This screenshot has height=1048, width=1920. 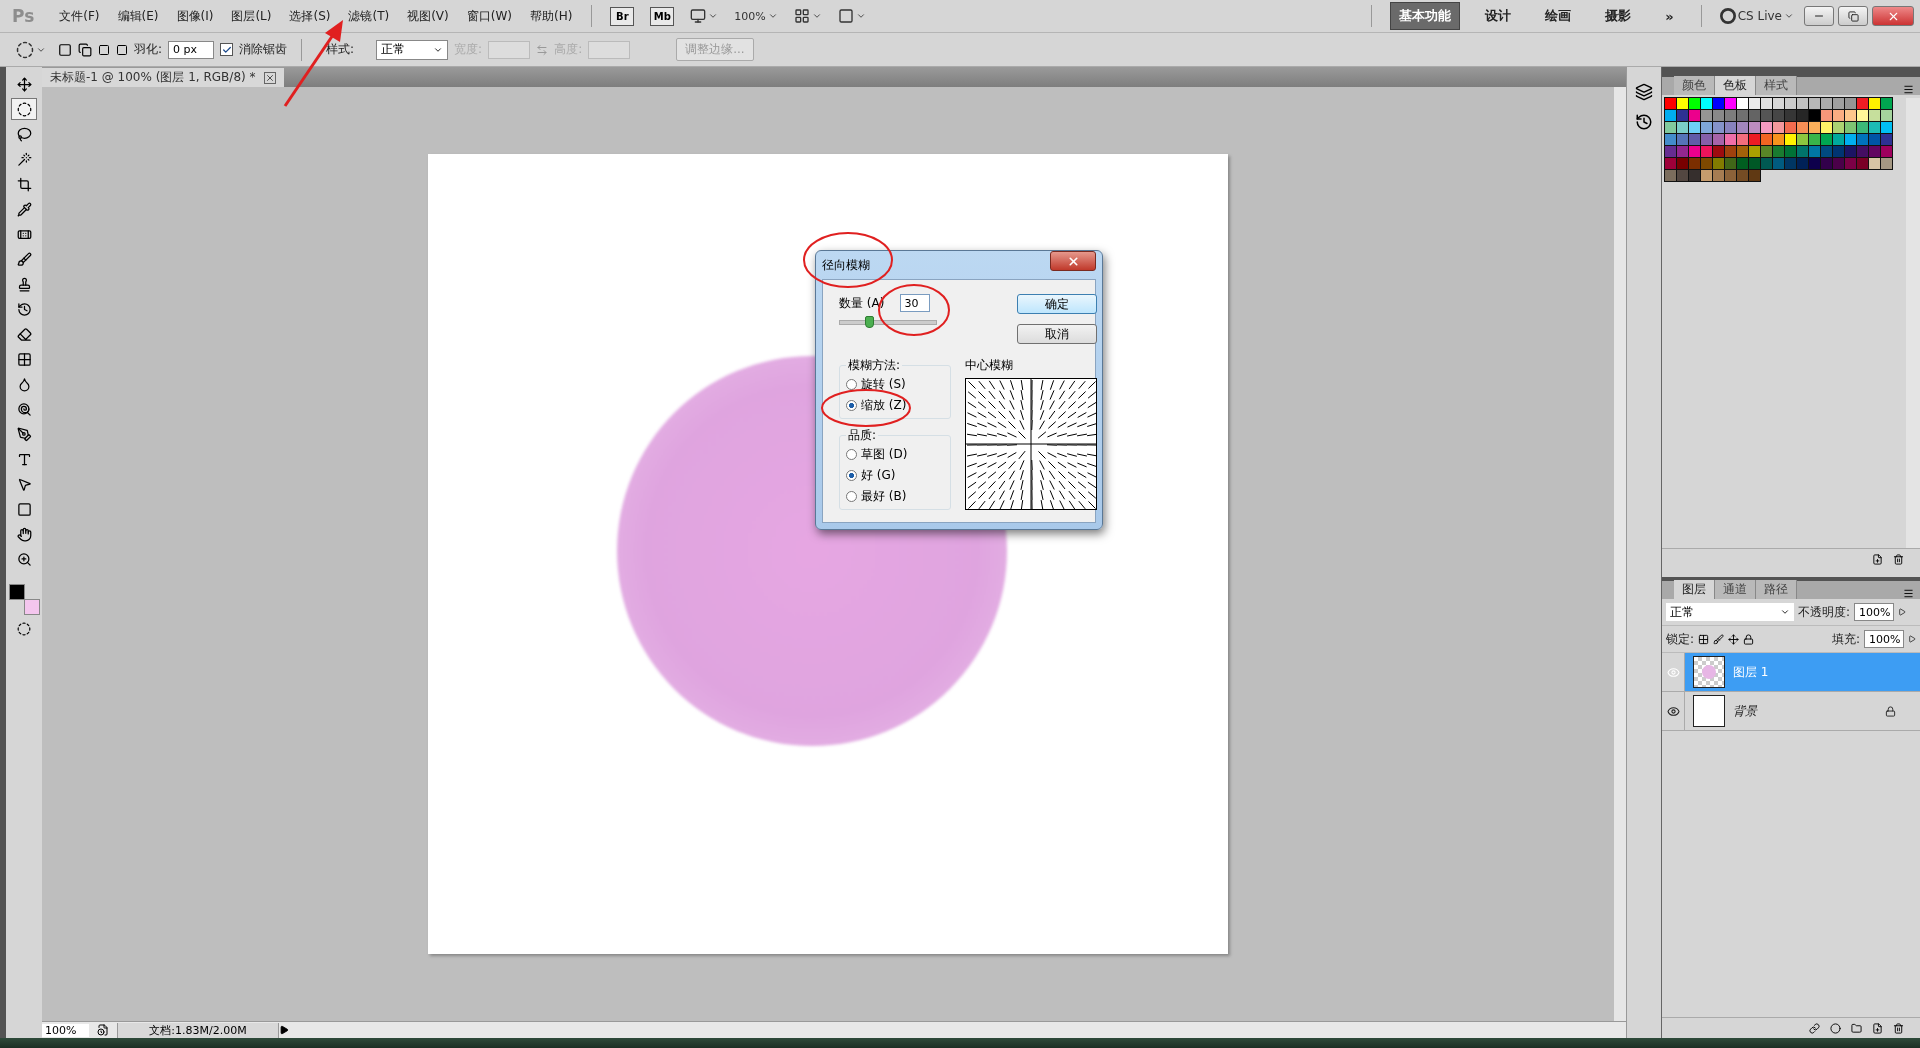 I want to click on more-workspaces-button: », so click(x=1669, y=16).